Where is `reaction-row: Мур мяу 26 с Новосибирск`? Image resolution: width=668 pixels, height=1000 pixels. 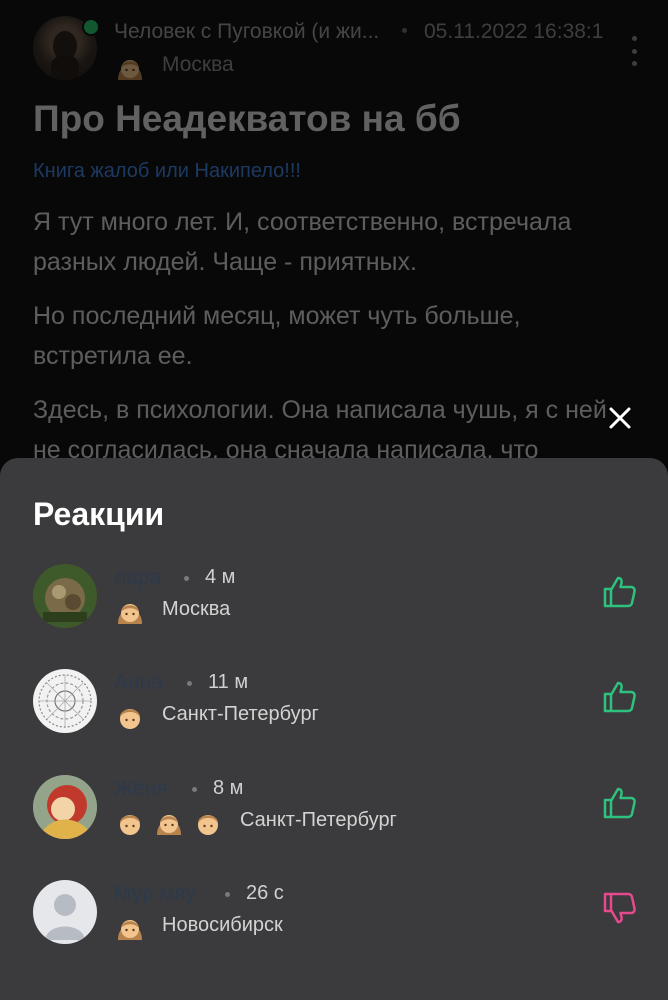 reaction-row: Мур мяу 26 с Новосибирск is located at coordinates (334, 920).